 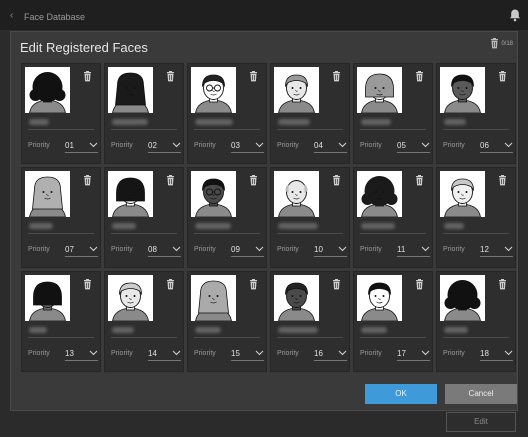 I want to click on priority-value: 15, so click(x=235, y=353).